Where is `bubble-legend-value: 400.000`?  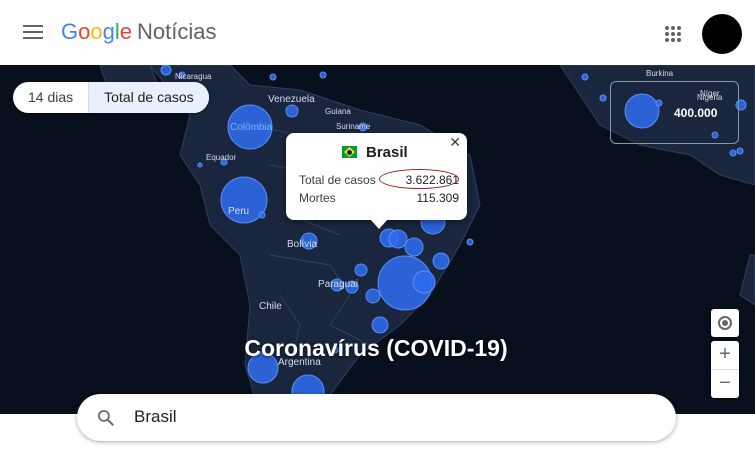
bubble-legend-value: 400.000 is located at coordinates (696, 113).